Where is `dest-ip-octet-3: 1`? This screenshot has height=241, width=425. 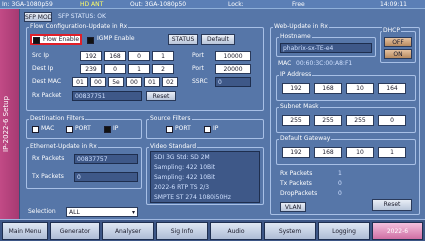
dest-ip-octet-3: 1 is located at coordinates (139, 69).